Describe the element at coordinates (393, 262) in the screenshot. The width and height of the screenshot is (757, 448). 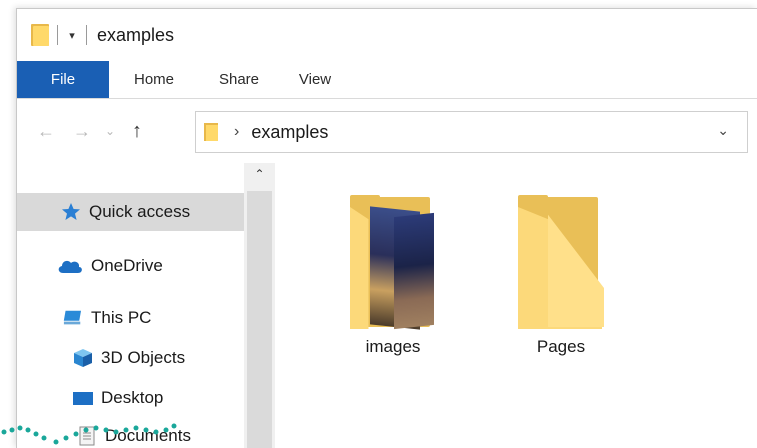
I see `image-folder-icon` at that location.